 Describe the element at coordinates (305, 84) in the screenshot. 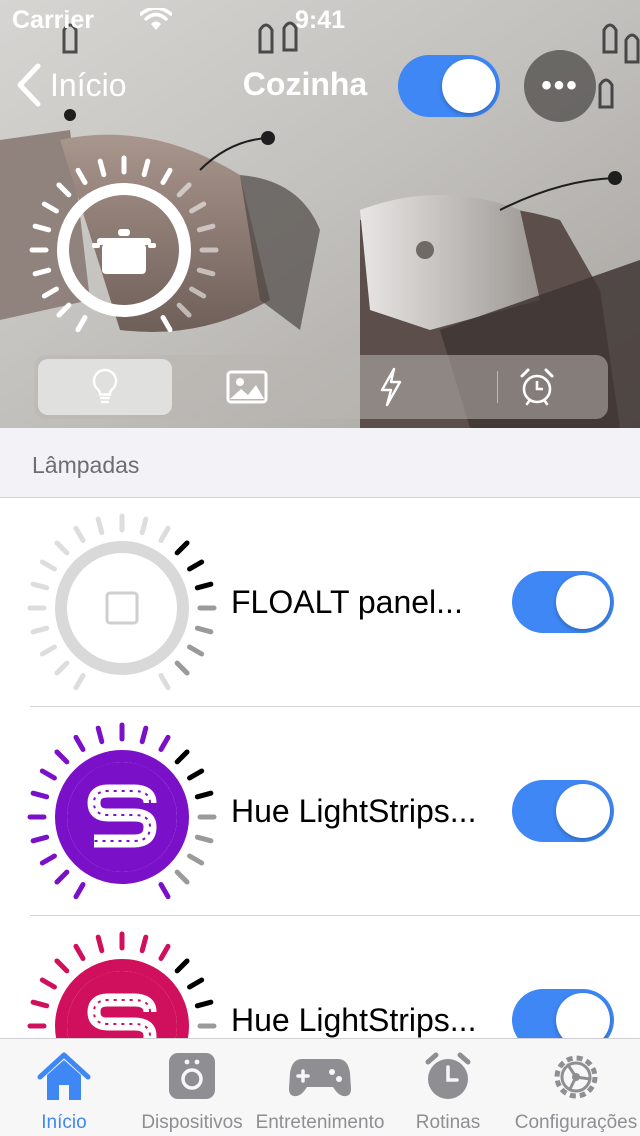

I see `page-title: Cozinha` at that location.